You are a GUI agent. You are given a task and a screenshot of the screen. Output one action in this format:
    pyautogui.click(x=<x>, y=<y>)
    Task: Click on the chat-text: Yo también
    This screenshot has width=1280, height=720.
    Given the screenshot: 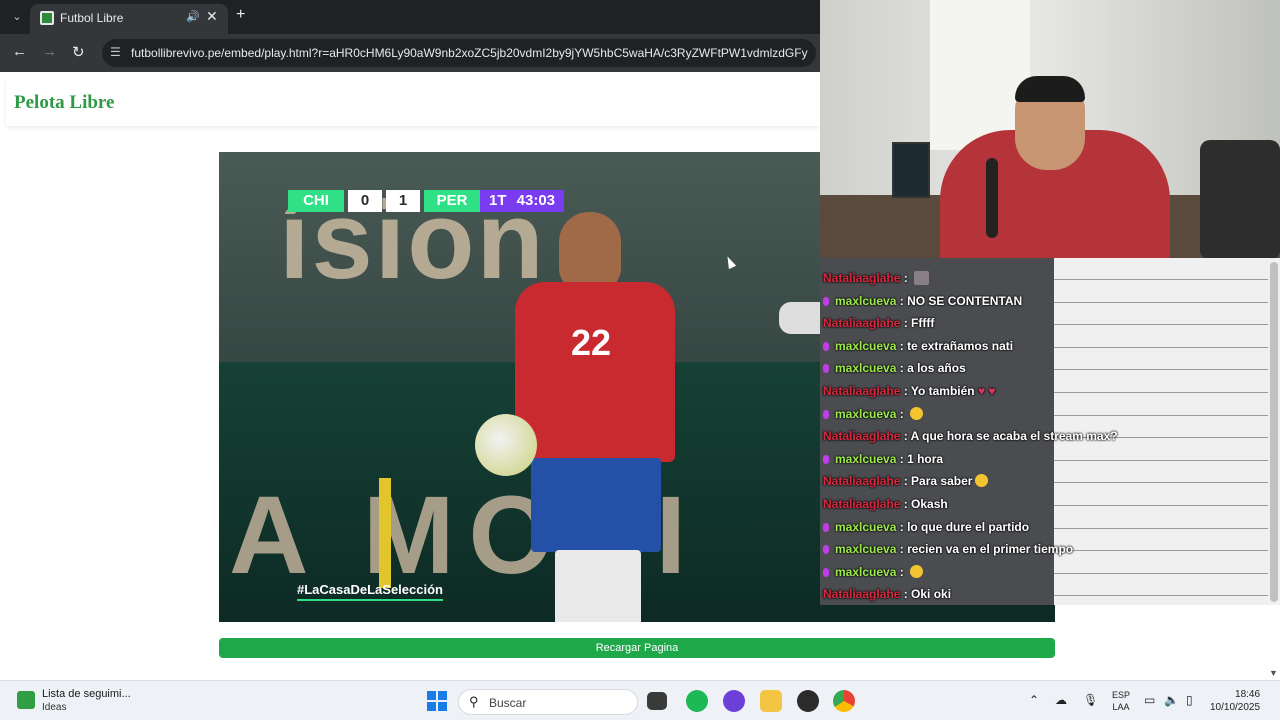 What is the action you would take?
    pyautogui.click(x=942, y=391)
    